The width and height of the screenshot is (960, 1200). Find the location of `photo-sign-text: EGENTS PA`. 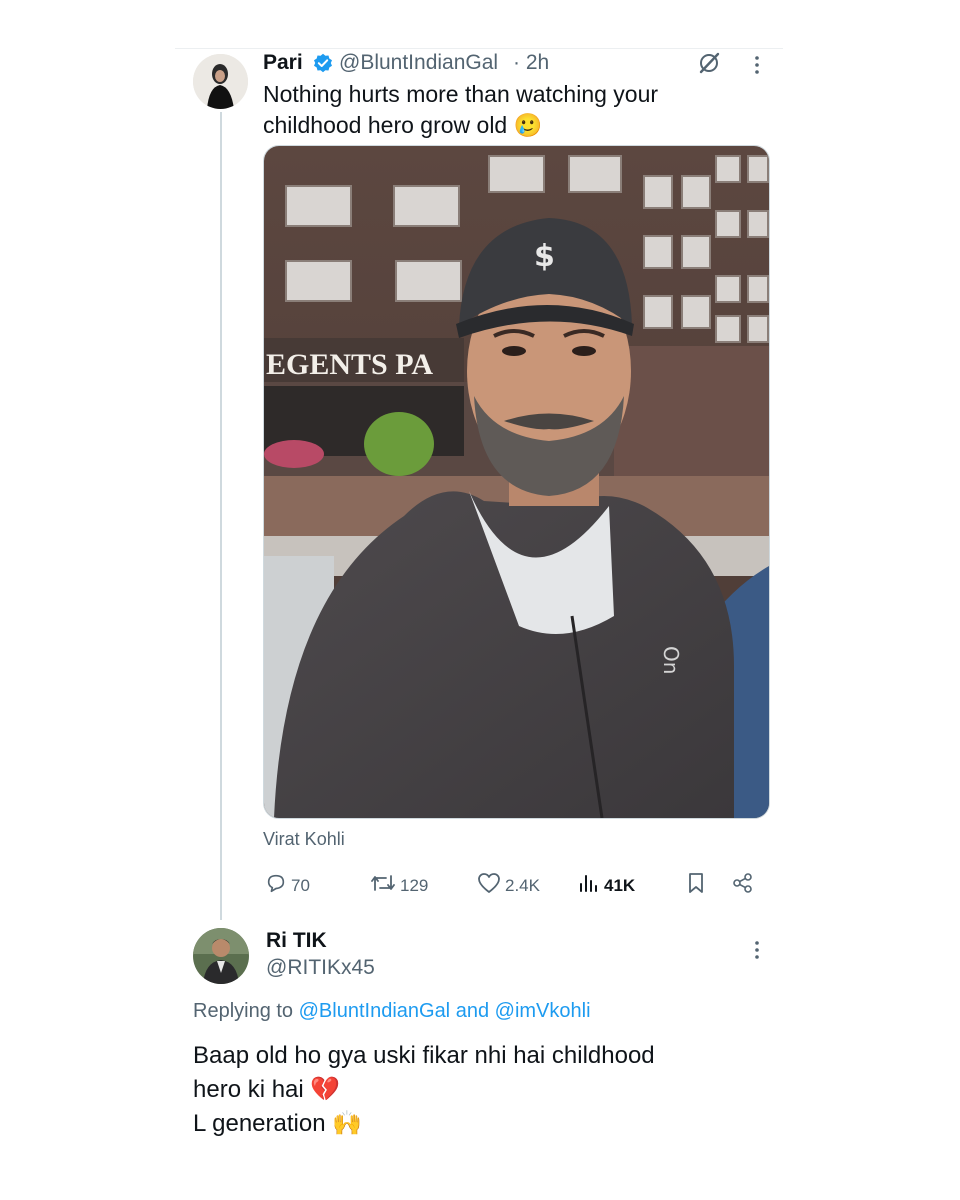

photo-sign-text: EGENTS PA is located at coordinates (349, 364).